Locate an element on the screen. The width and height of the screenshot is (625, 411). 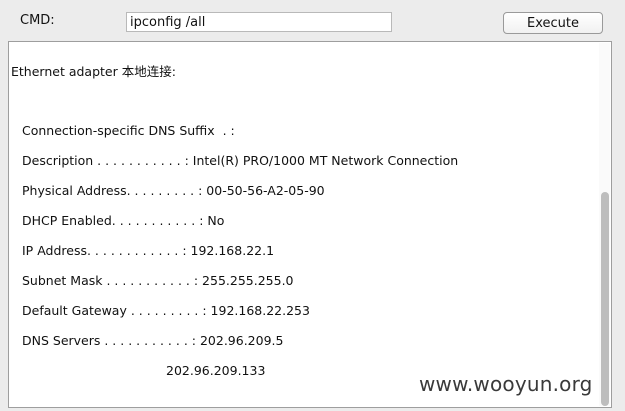
scrollbar-thumb is located at coordinates (605, 299).